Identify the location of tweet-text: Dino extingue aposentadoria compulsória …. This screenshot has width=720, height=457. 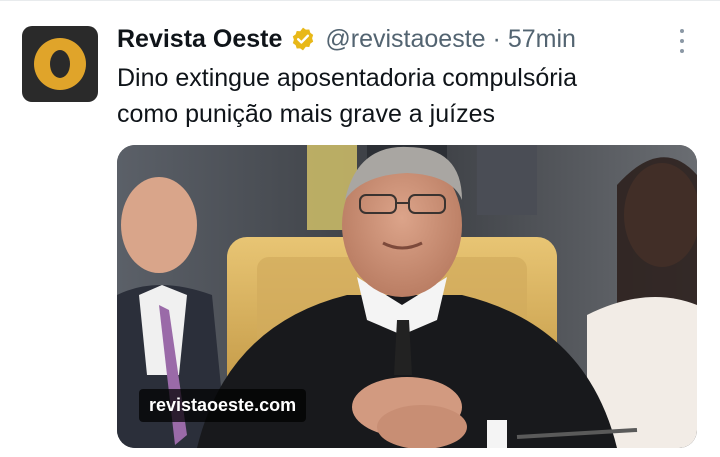
(407, 96).